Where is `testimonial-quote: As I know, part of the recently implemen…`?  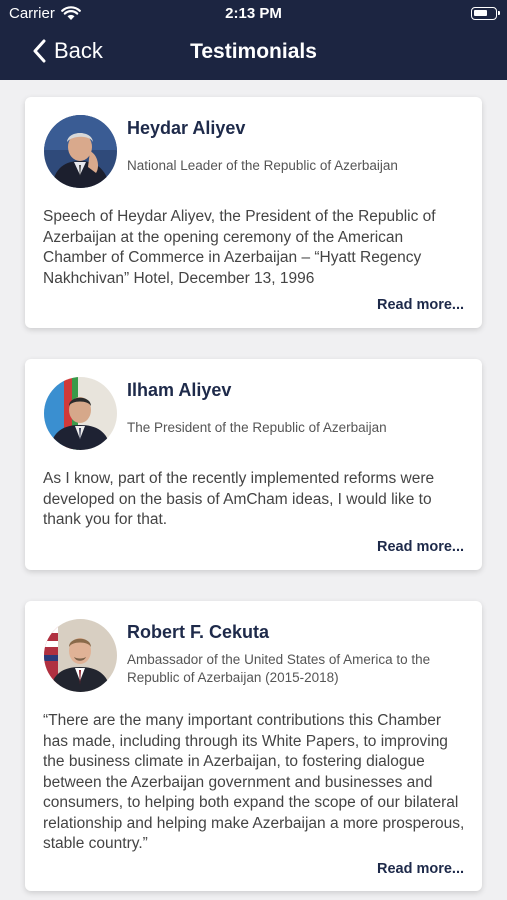 testimonial-quote: As I know, part of the recently implemen… is located at coordinates (239, 499).